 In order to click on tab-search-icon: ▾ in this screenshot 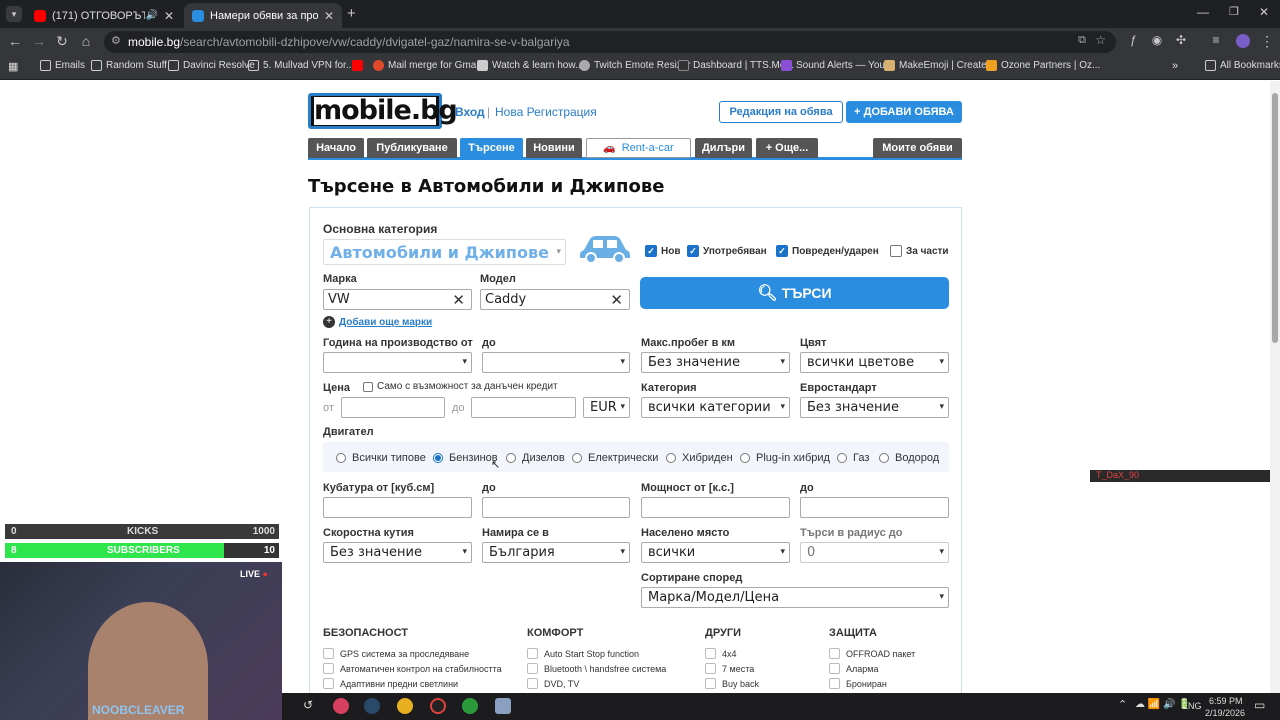, I will do `click(14, 14)`.